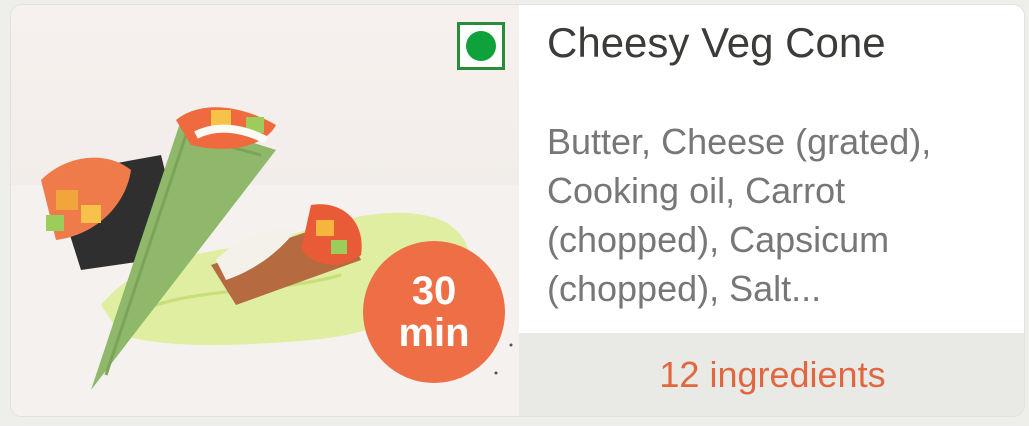 The width and height of the screenshot is (1029, 426). I want to click on ingredient-count: 12 ingredients, so click(772, 374).